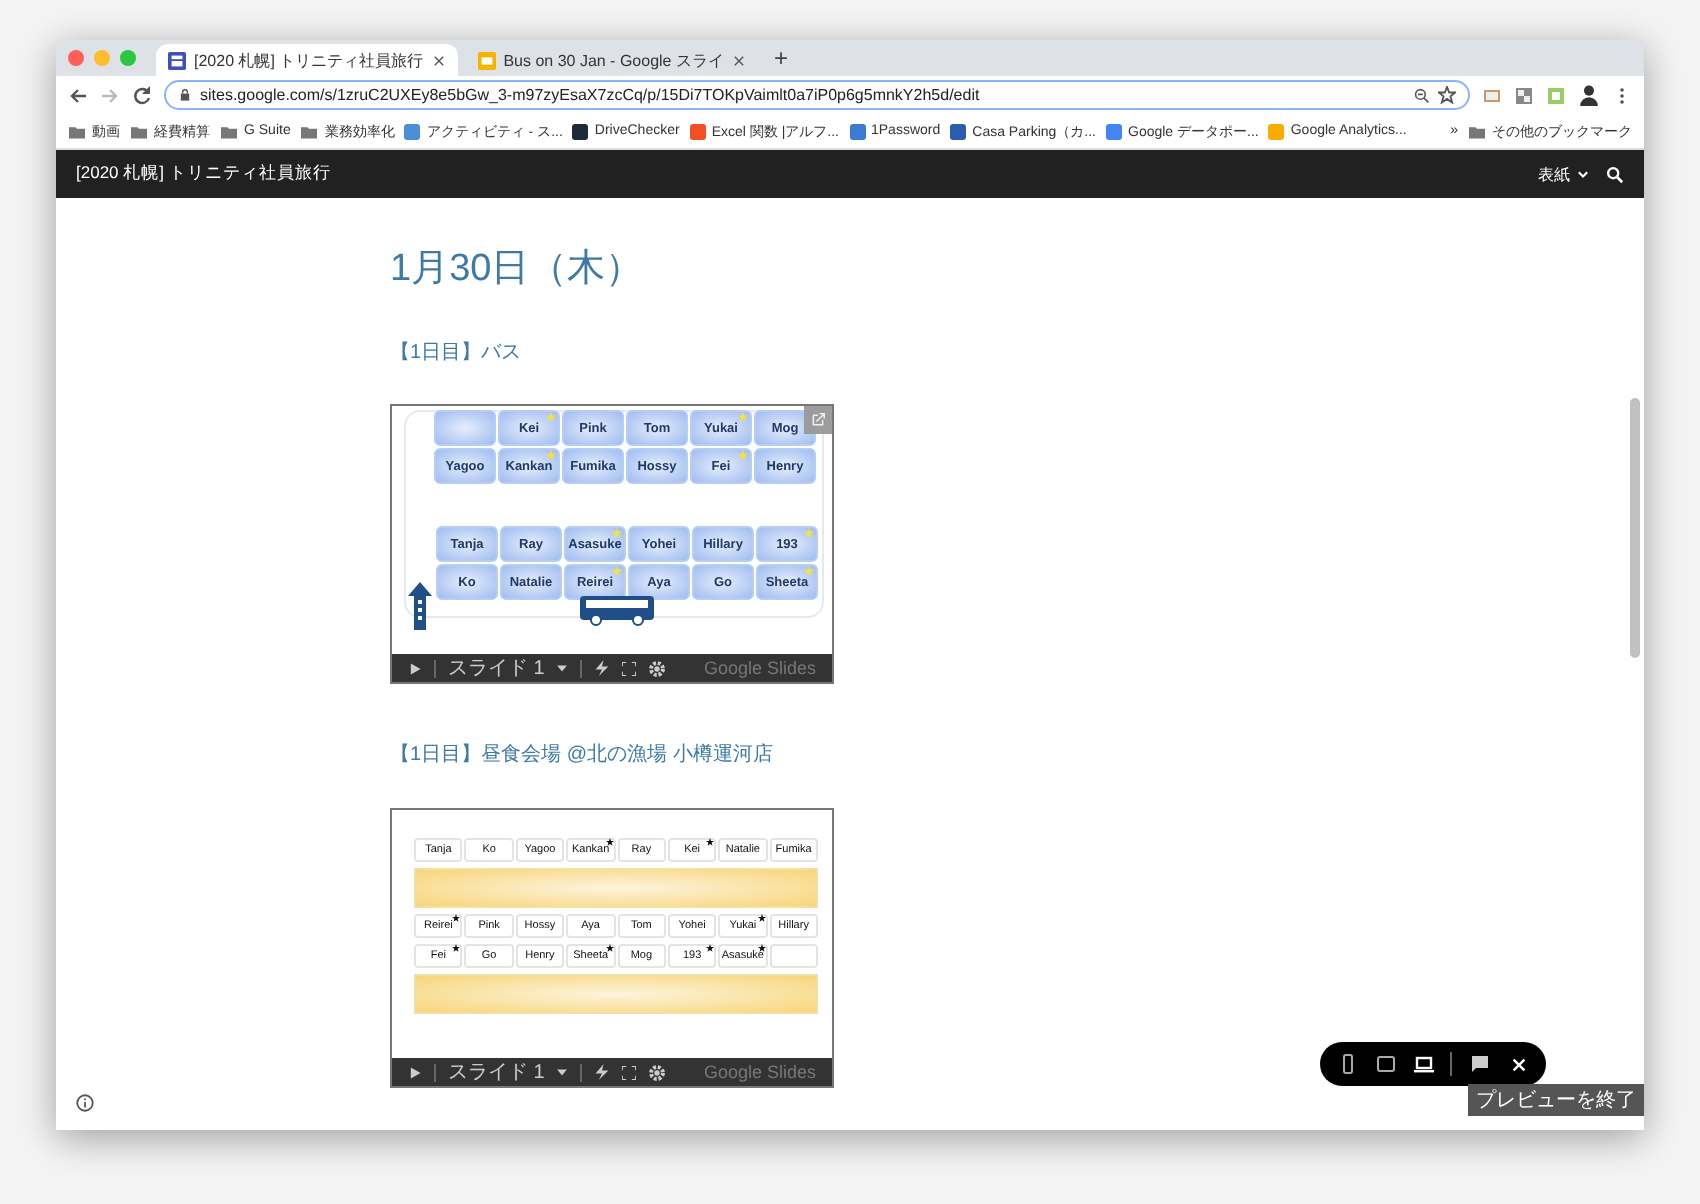 The width and height of the screenshot is (1700, 1204). I want to click on speech-bubble-icon, so click(1480, 1064).